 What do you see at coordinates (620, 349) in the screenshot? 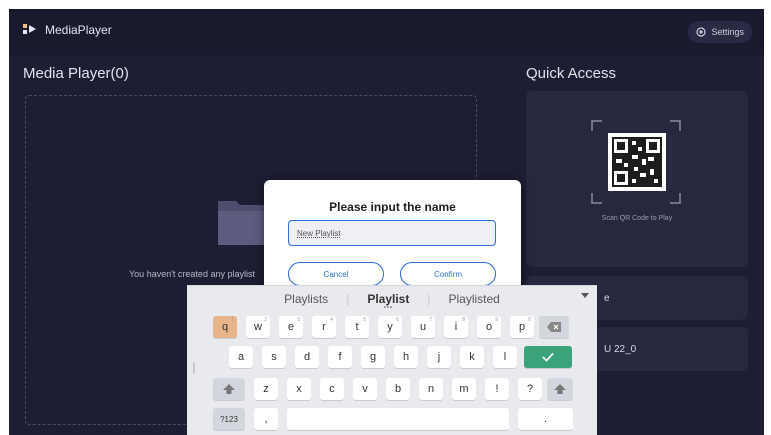
I see `quick-access-item-label: U 22_0` at bounding box center [620, 349].